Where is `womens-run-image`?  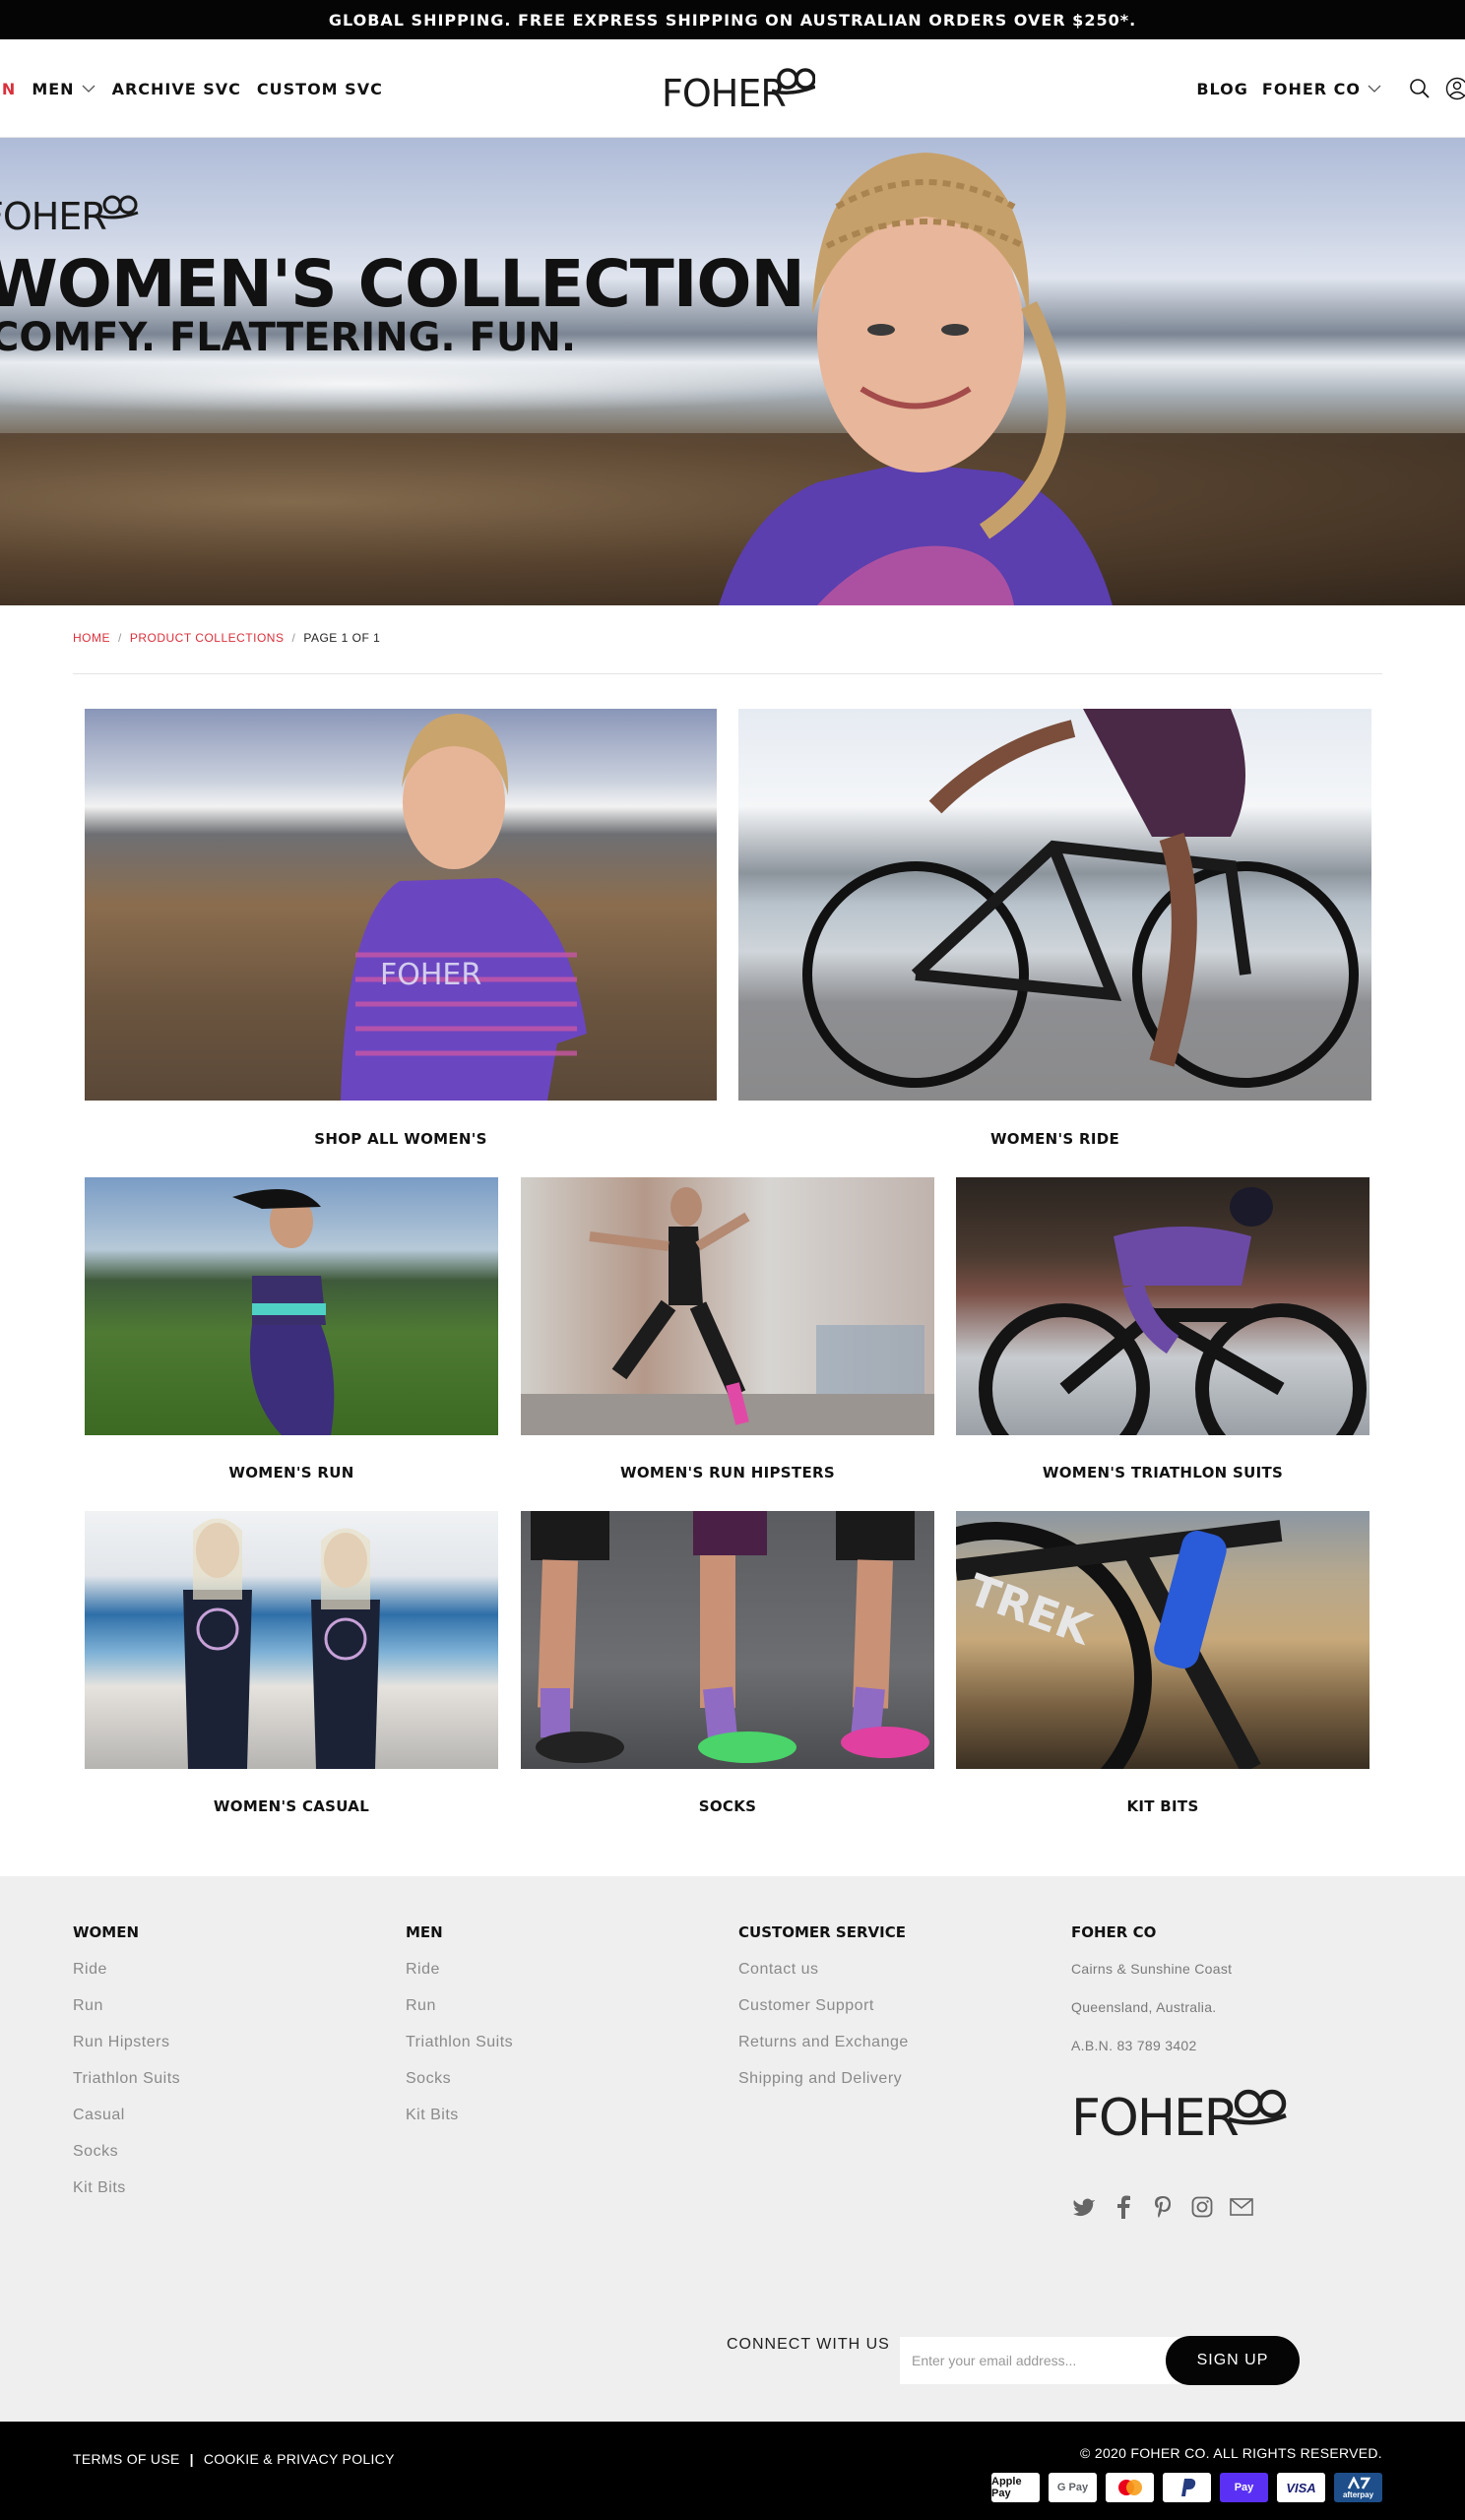 womens-run-image is located at coordinates (284, 1312).